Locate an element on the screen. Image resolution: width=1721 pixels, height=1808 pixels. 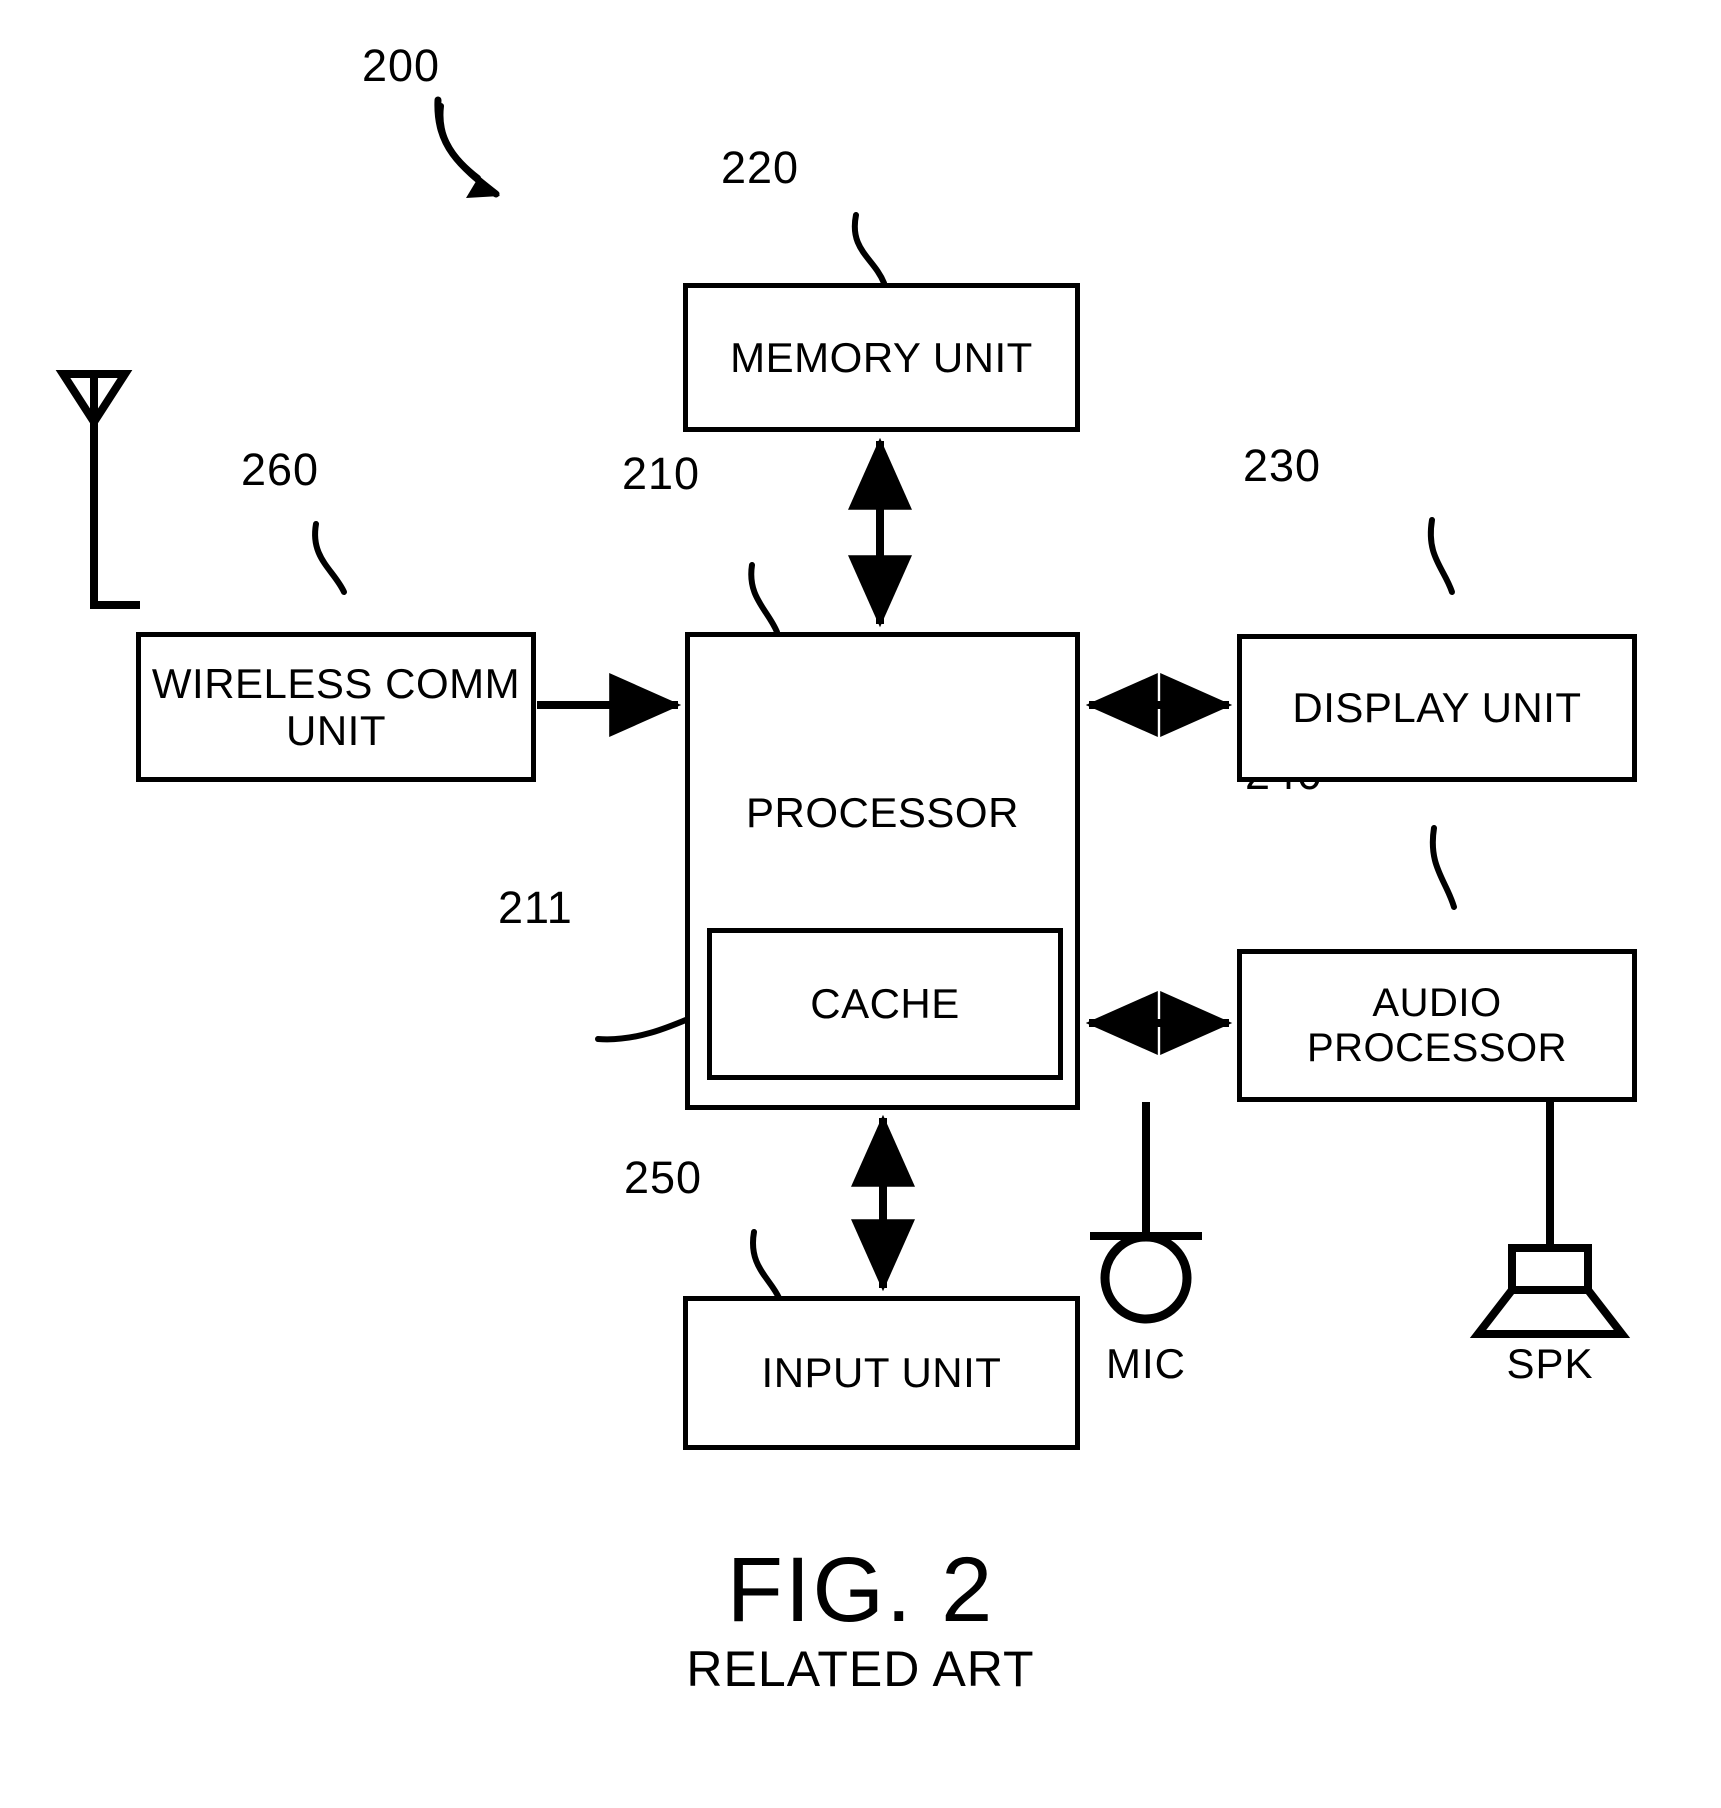
antenna-icon is located at coordinates (97, 489).